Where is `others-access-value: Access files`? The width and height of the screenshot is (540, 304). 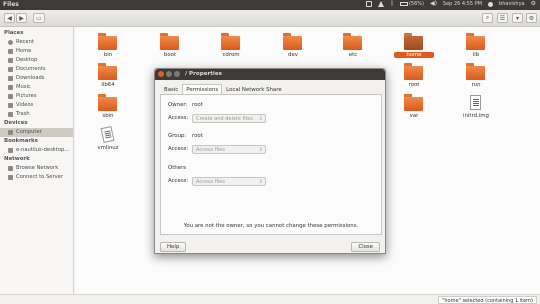
others-access-value: Access files is located at coordinates (210, 182).